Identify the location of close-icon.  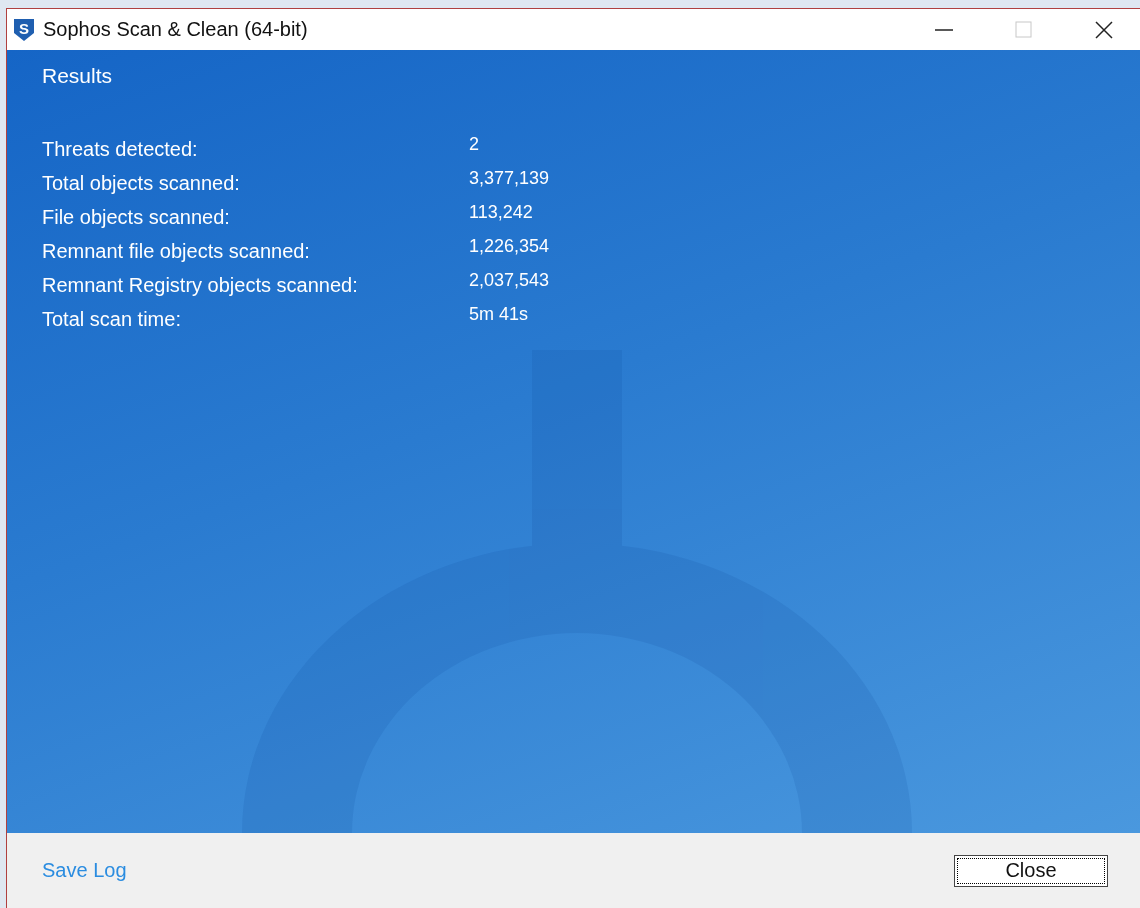
(1104, 29).